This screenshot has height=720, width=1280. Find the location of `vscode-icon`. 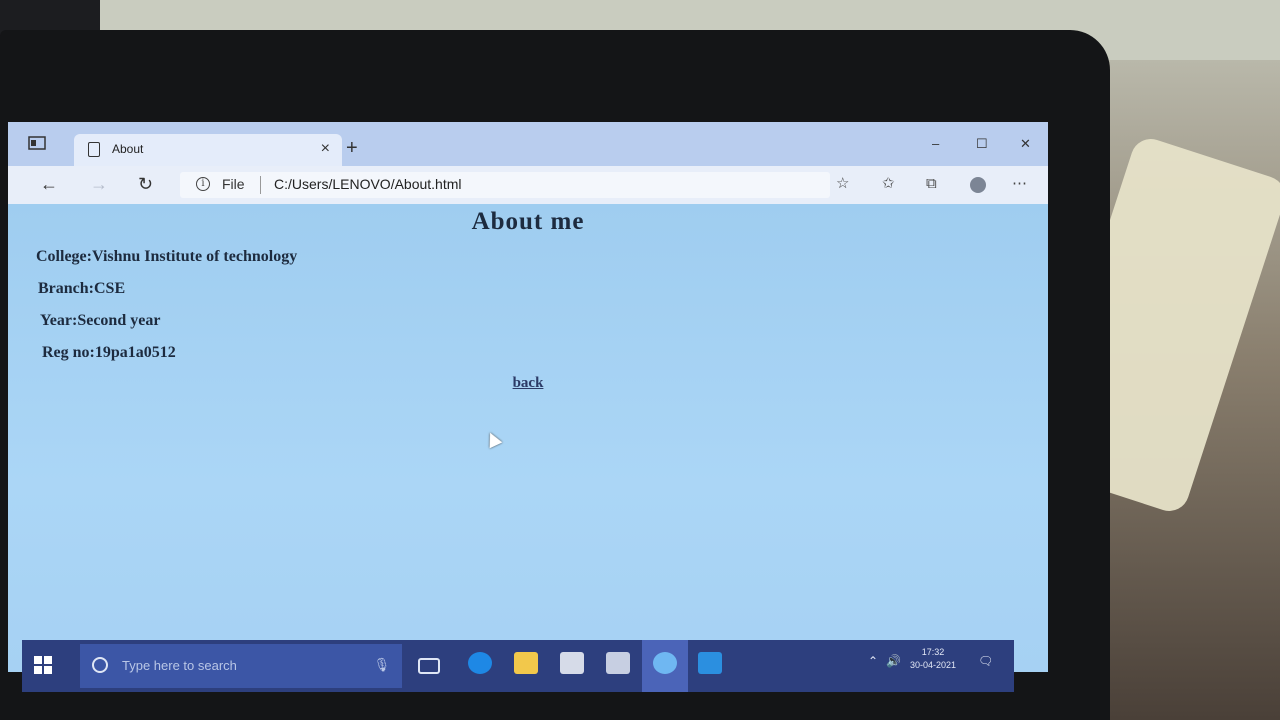

vscode-icon is located at coordinates (710, 663).